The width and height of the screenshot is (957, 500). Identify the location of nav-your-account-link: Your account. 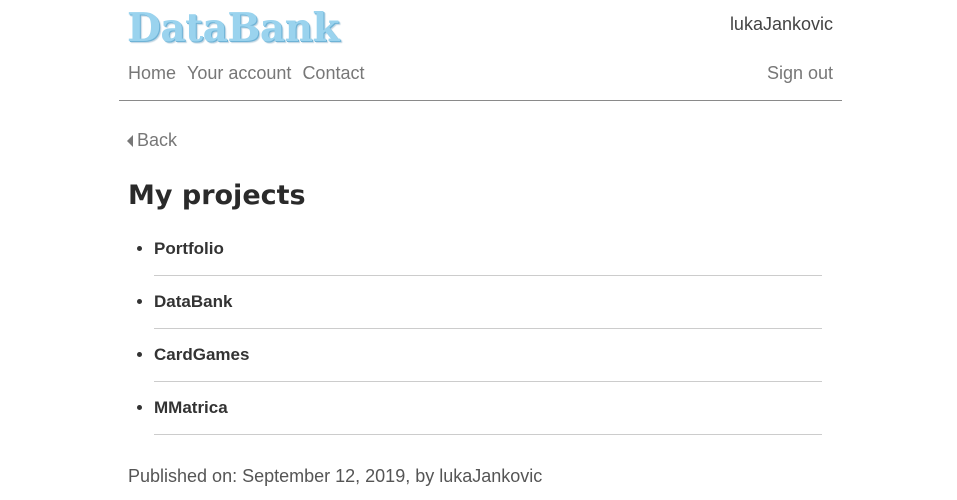
(239, 73).